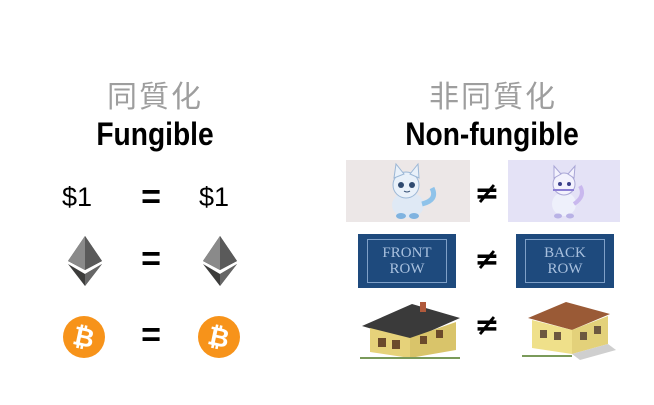 This screenshot has height=405, width=654. I want to click on ticket-frame: BACK ROW, so click(565, 261).